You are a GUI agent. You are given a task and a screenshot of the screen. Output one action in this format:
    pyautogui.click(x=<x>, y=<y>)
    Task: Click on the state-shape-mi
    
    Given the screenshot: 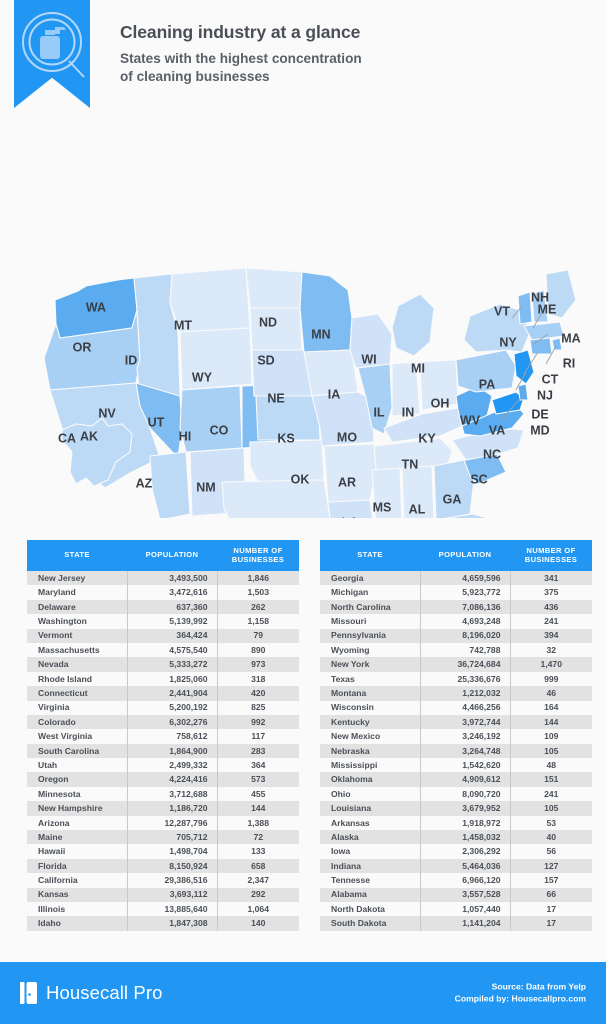 What is the action you would take?
    pyautogui.click(x=413, y=325)
    